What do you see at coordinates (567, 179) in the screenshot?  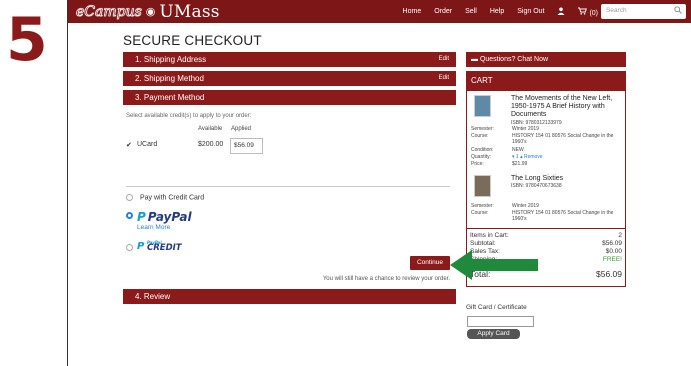 I see `book-title: The Long Sixties` at bounding box center [567, 179].